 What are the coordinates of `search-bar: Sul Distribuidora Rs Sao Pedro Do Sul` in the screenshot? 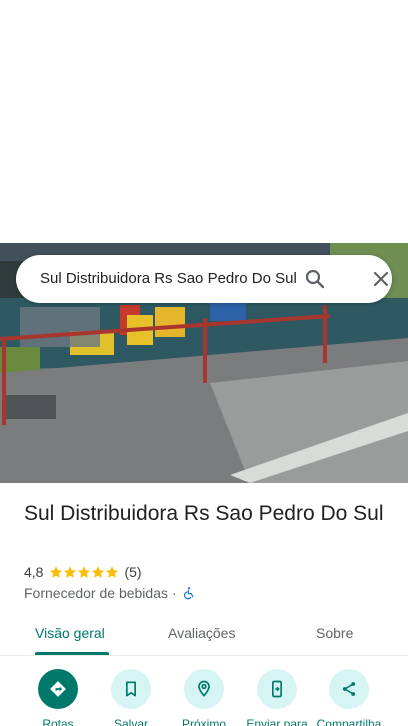 It's located at (204, 279).